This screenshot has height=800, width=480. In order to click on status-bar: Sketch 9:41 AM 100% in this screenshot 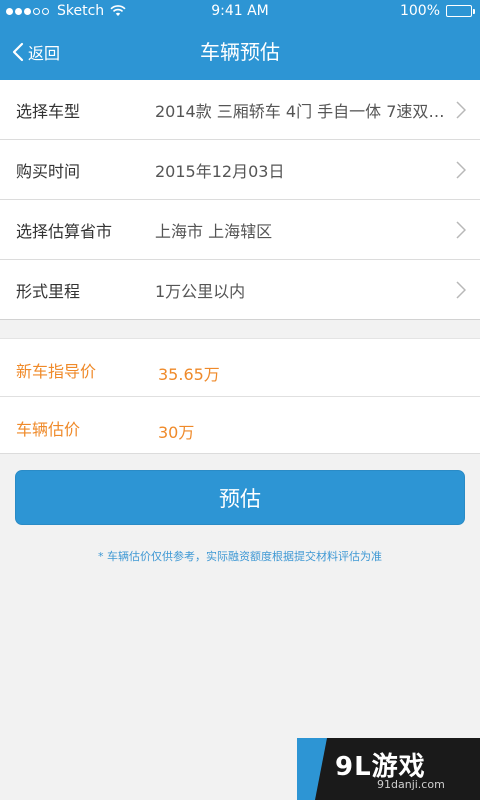, I will do `click(240, 12)`.